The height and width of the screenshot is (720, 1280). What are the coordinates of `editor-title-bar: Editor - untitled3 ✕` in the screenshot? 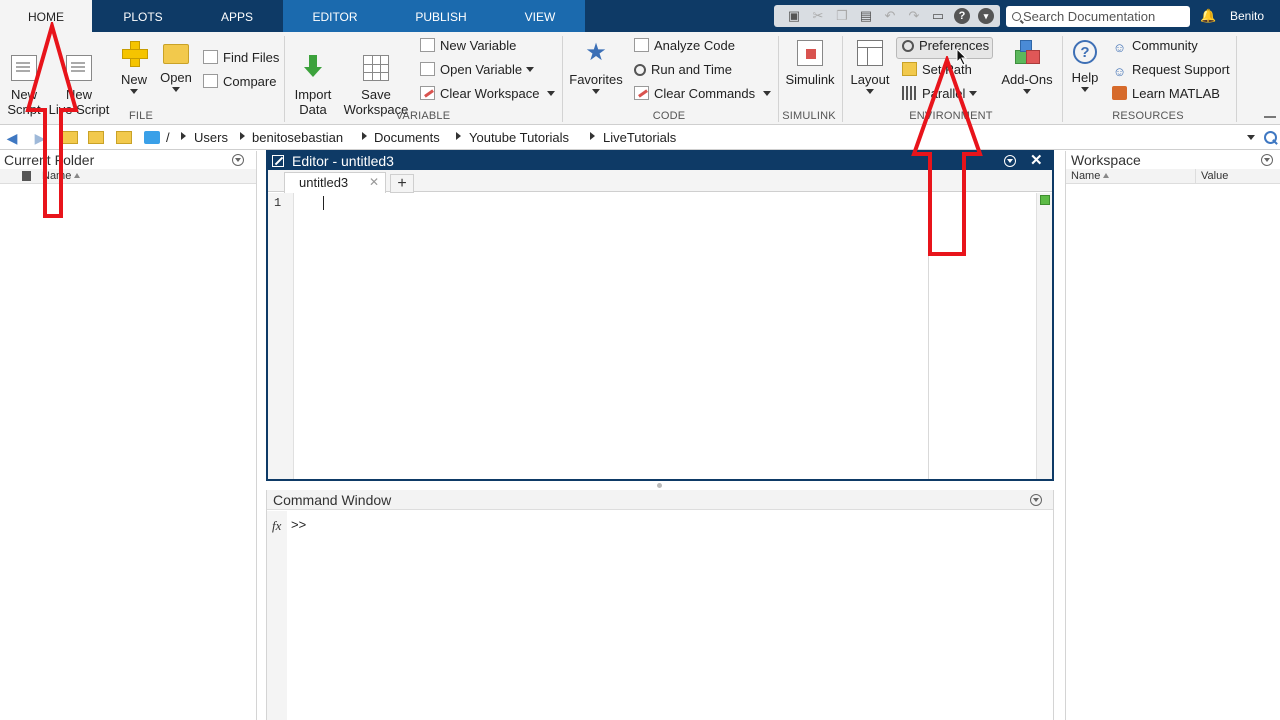 It's located at (660, 161).